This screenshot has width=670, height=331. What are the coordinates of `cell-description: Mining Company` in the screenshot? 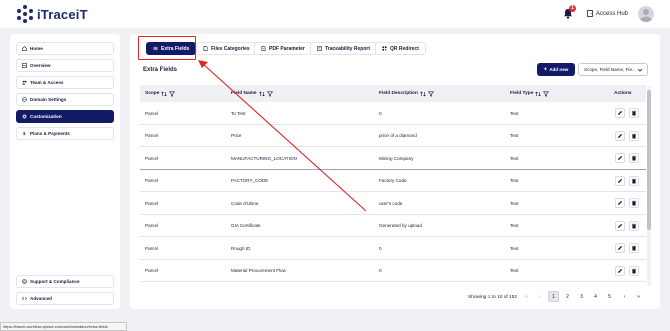 It's located at (396, 158).